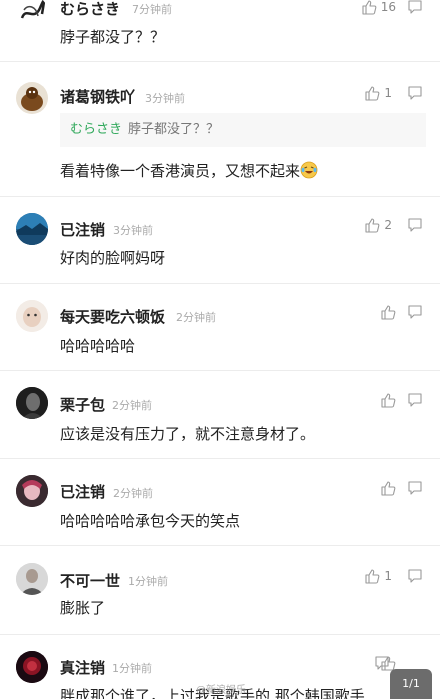 Image resolution: width=440 pixels, height=699 pixels. What do you see at coordinates (180, 171) in the screenshot?
I see `comment-text-body: 看着特像一个香港演员，又想不起来` at bounding box center [180, 171].